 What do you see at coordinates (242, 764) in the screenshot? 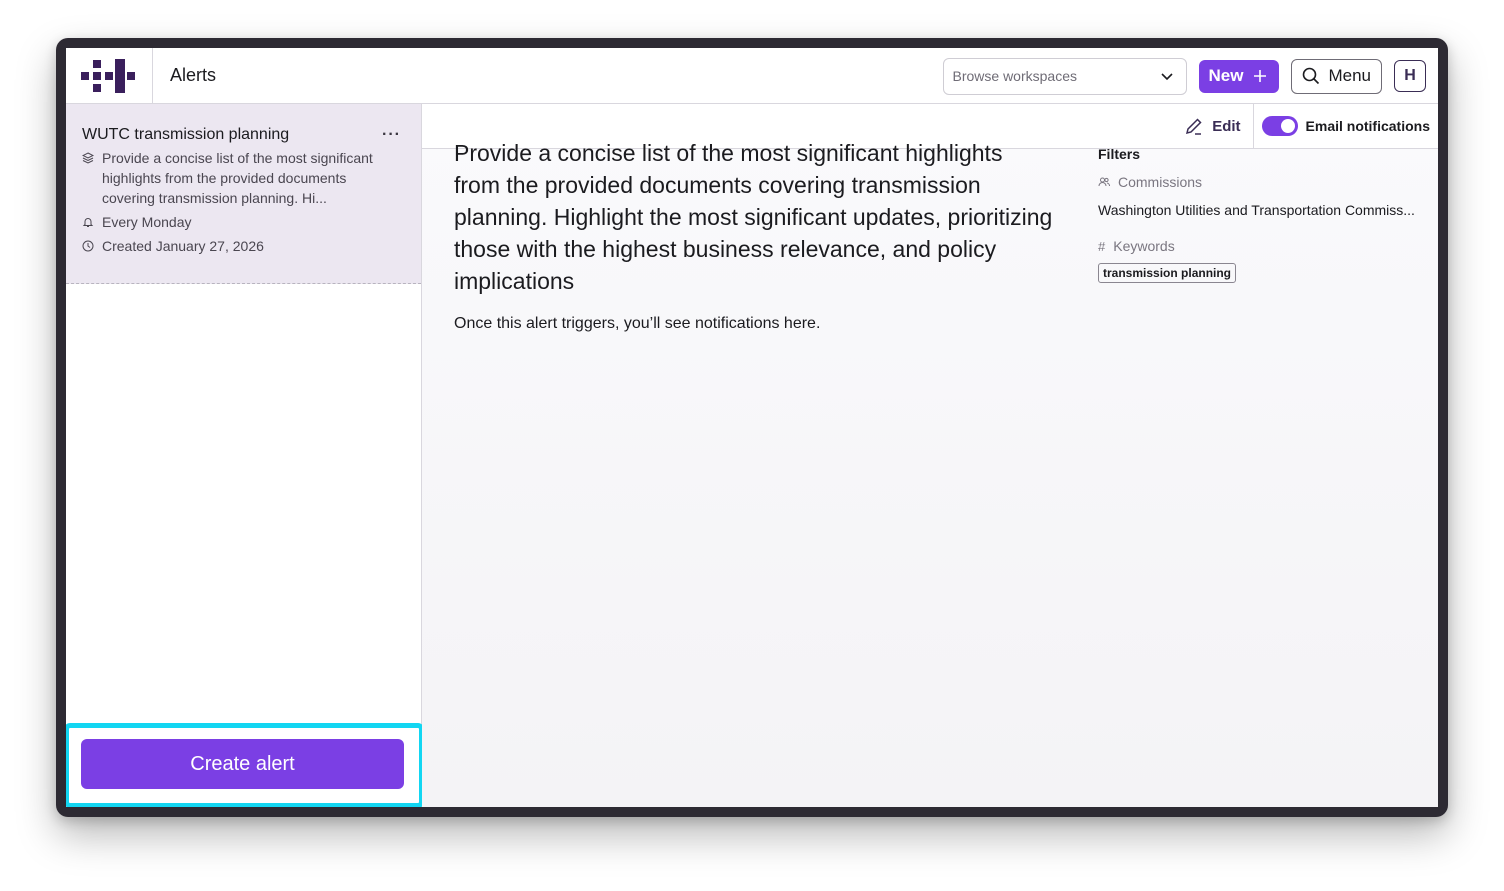
I see `create-alert-button: Create alert` at bounding box center [242, 764].